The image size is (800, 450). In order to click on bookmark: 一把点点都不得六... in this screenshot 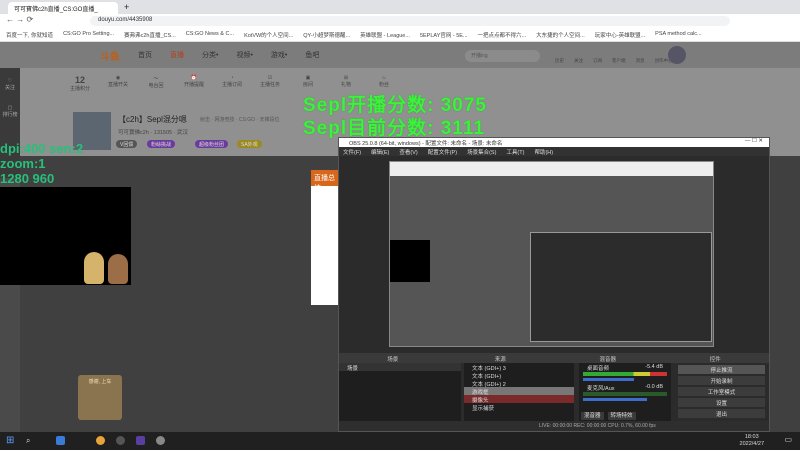, I will do `click(502, 35)`.